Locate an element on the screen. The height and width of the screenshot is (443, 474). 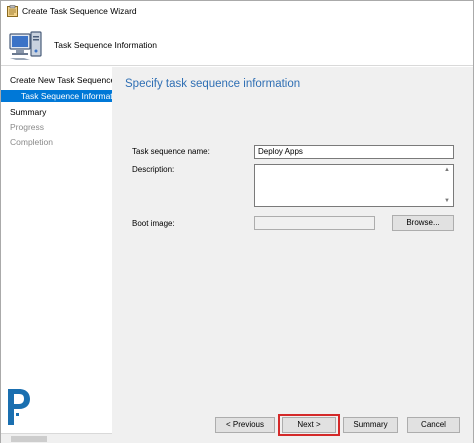
nav-item-summary: Summary is located at coordinates (28, 112).